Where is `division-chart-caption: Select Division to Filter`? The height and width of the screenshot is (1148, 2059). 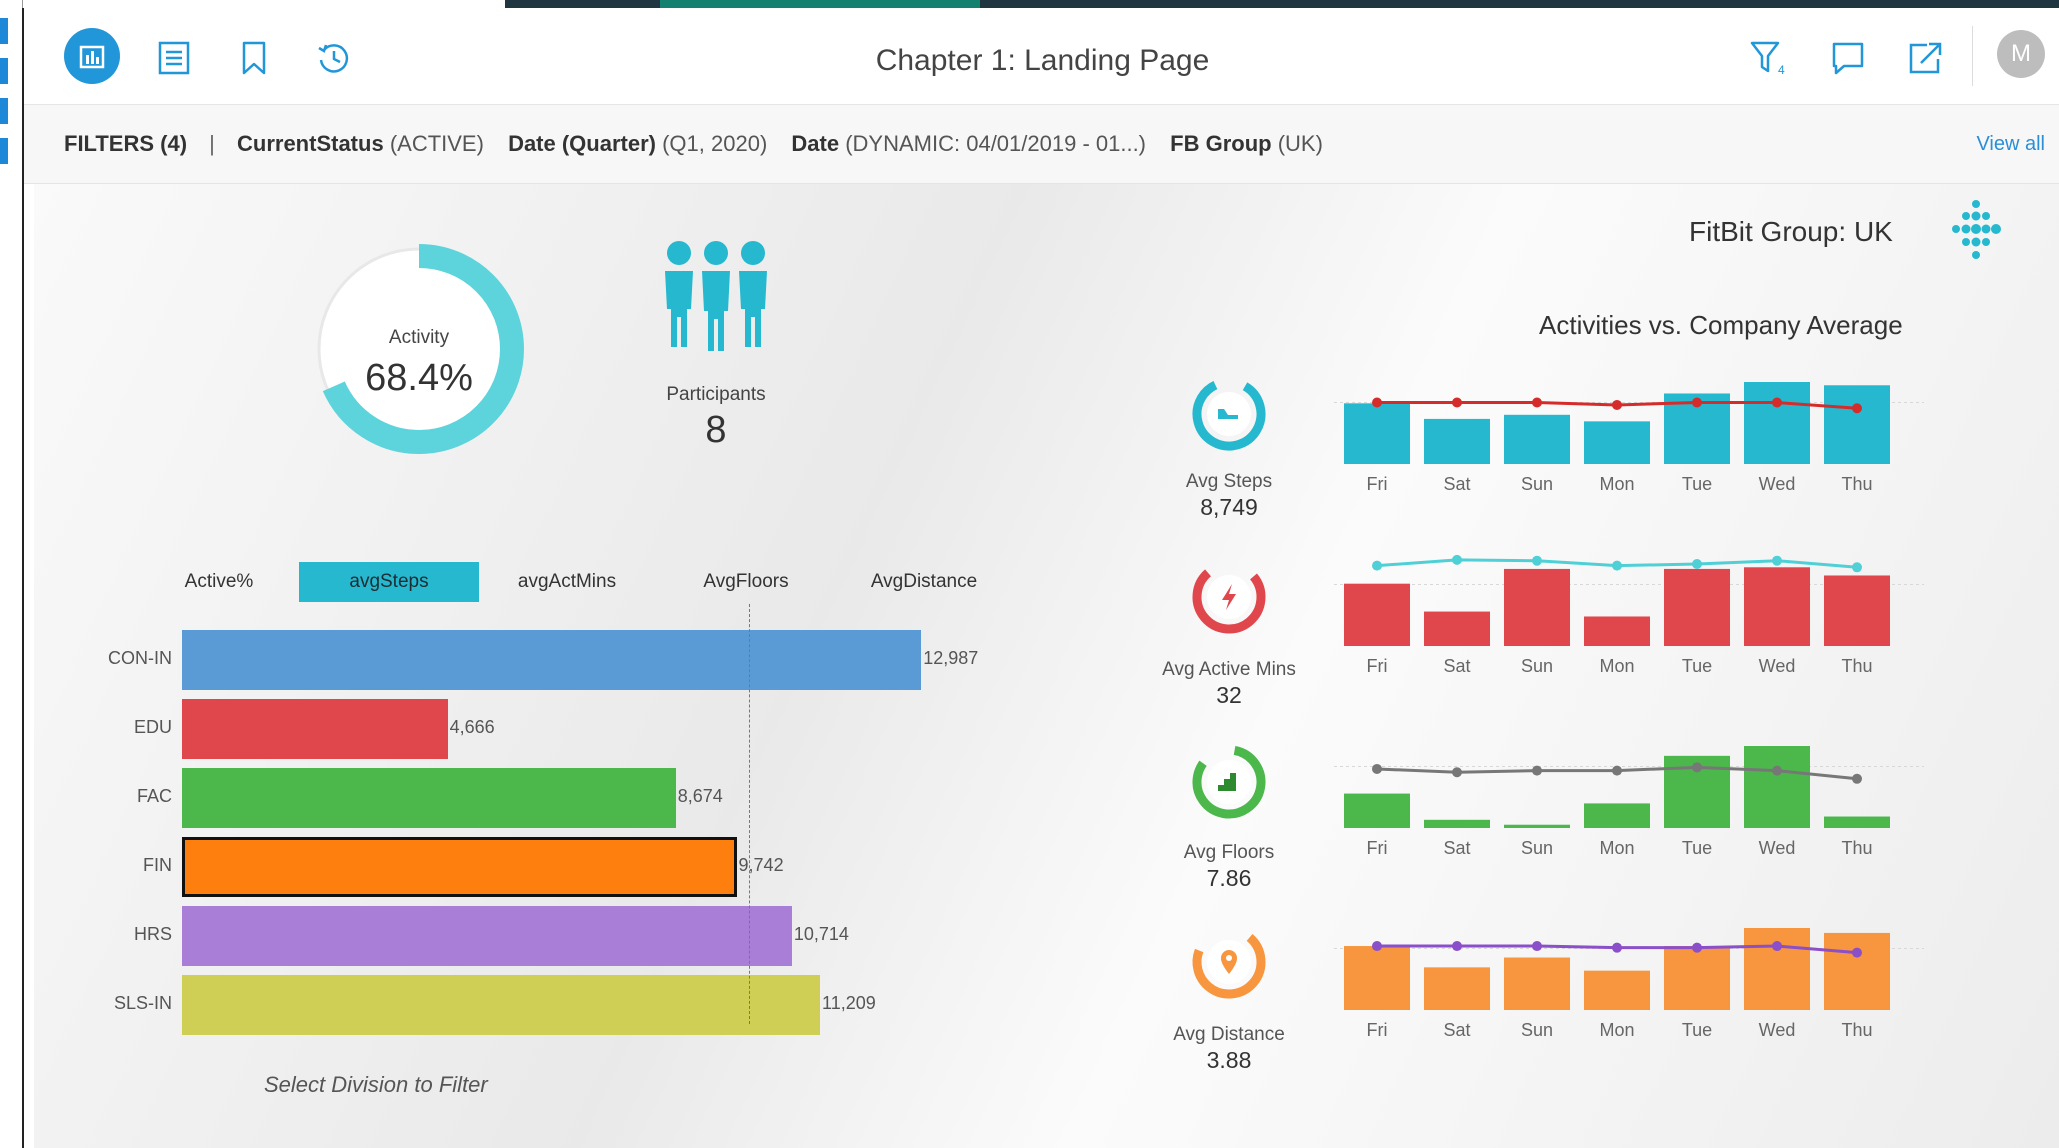 division-chart-caption: Select Division to Filter is located at coordinates (376, 1084).